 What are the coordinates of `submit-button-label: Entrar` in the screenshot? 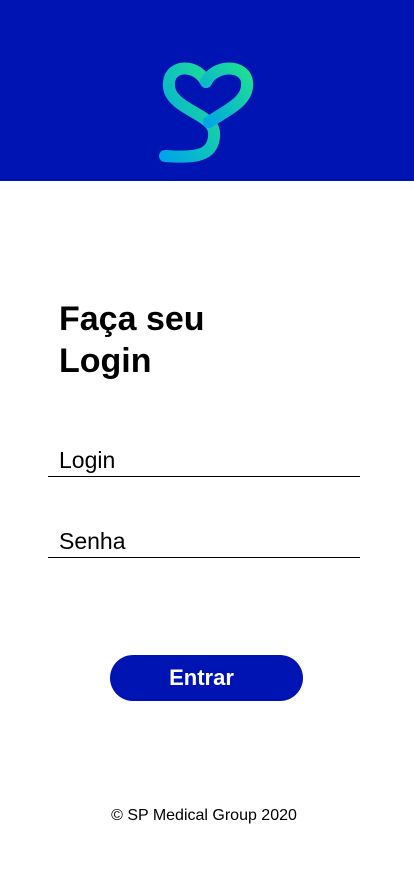 It's located at (201, 677).